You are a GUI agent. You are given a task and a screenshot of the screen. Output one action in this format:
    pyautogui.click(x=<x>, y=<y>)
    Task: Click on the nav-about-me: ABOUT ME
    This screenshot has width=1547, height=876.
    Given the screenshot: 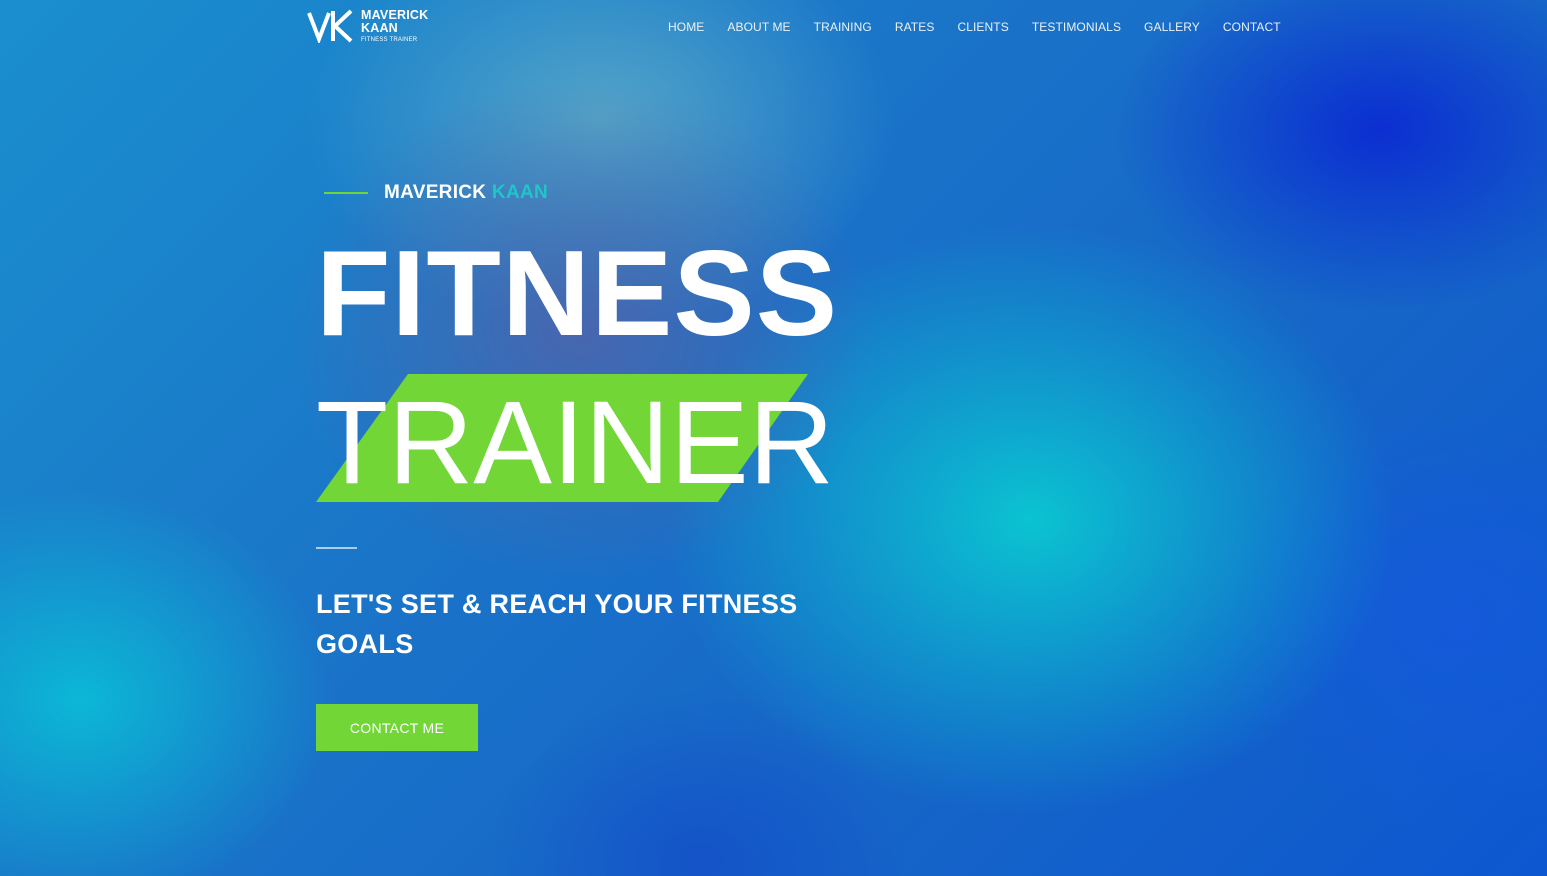 What is the action you would take?
    pyautogui.click(x=758, y=27)
    